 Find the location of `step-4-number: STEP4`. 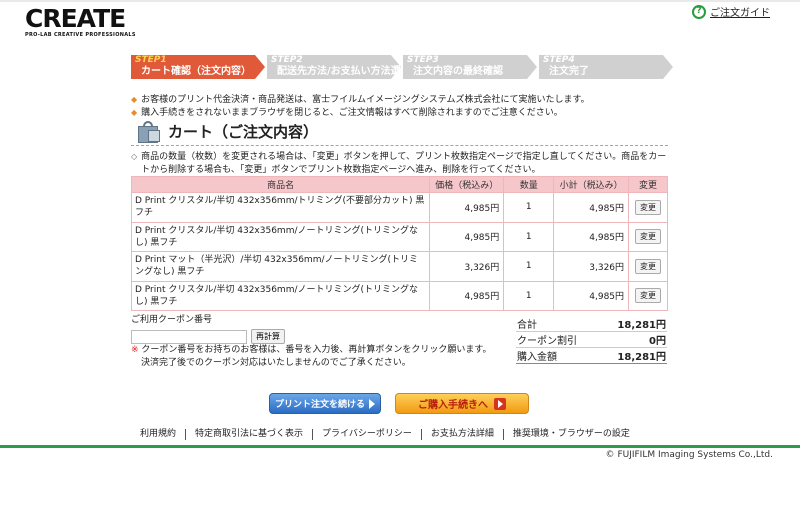

step-4-number: STEP4 is located at coordinates (559, 60).